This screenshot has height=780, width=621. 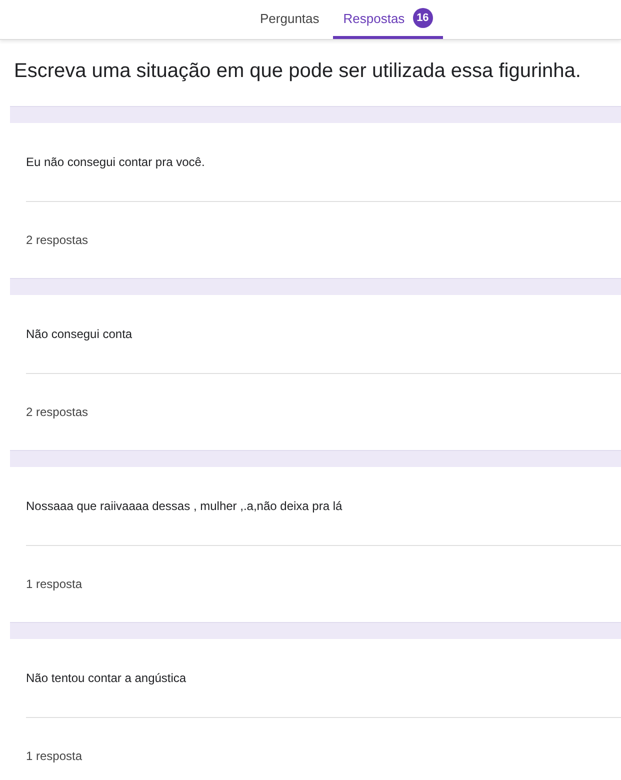 What do you see at coordinates (323, 506) in the screenshot?
I see `answer-text: Nossaaa que raiivaaaa dessas , mulher ,.a,não deixa pra lá` at bounding box center [323, 506].